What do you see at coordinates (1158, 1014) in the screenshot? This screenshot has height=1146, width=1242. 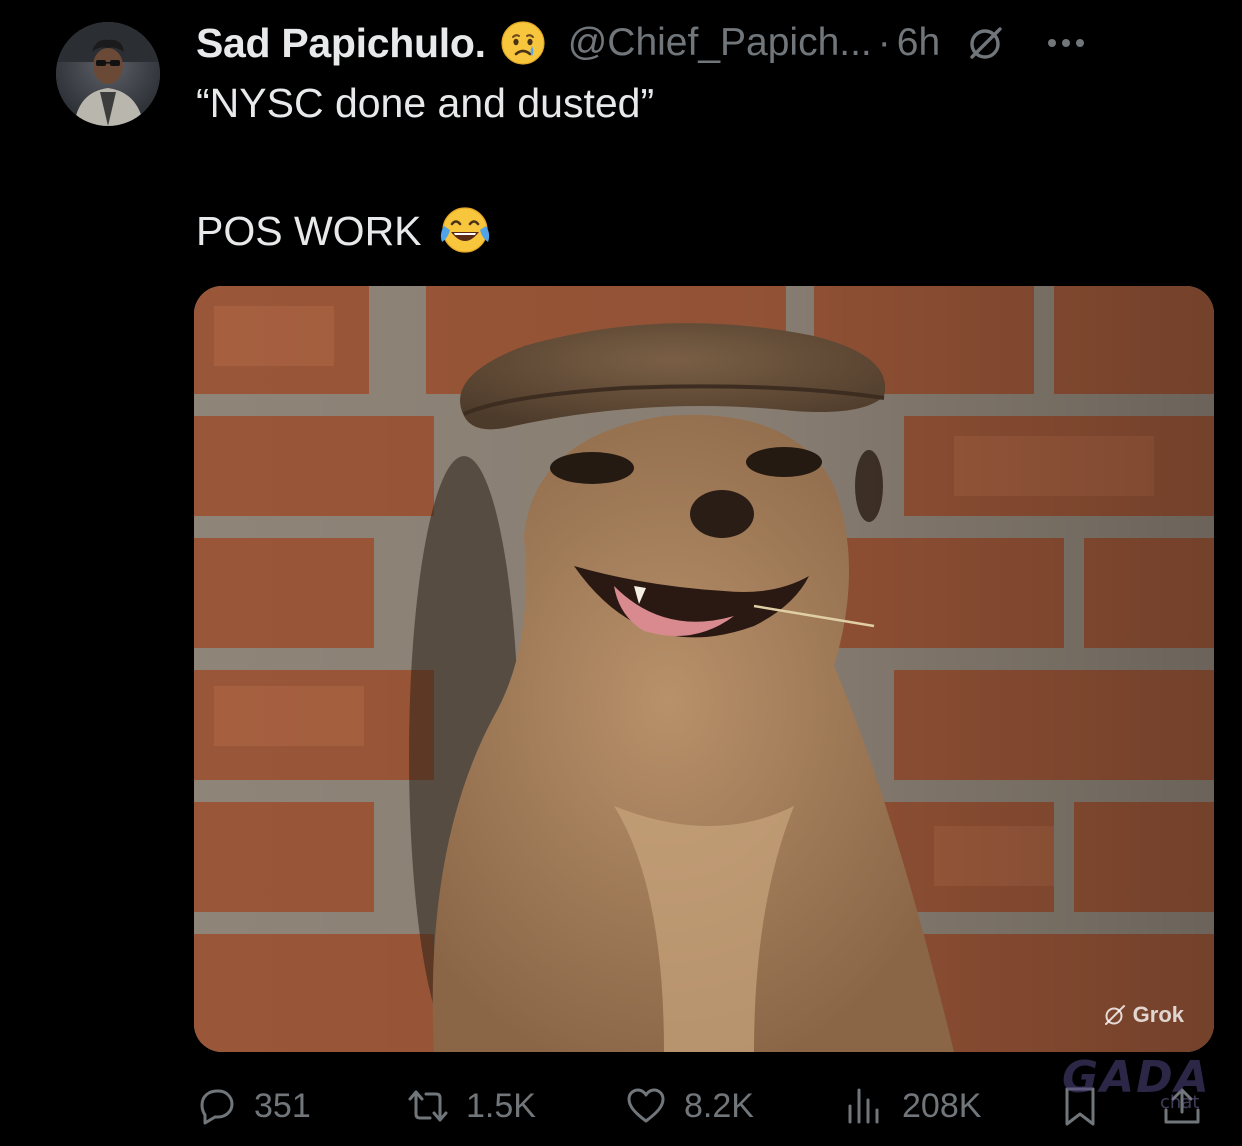 I see `grok-badge-label: Grok` at bounding box center [1158, 1014].